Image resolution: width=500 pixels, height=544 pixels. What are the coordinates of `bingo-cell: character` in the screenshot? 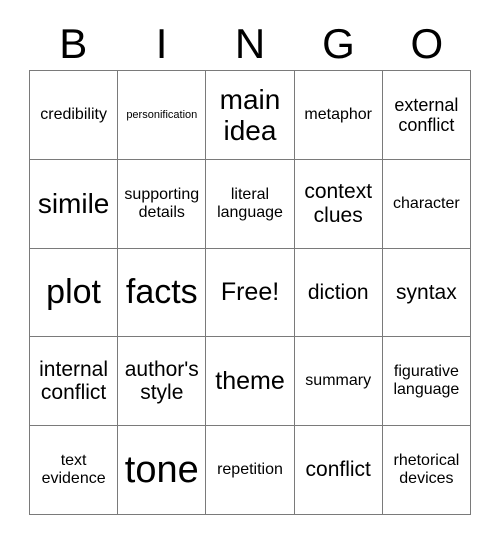 It's located at (426, 204).